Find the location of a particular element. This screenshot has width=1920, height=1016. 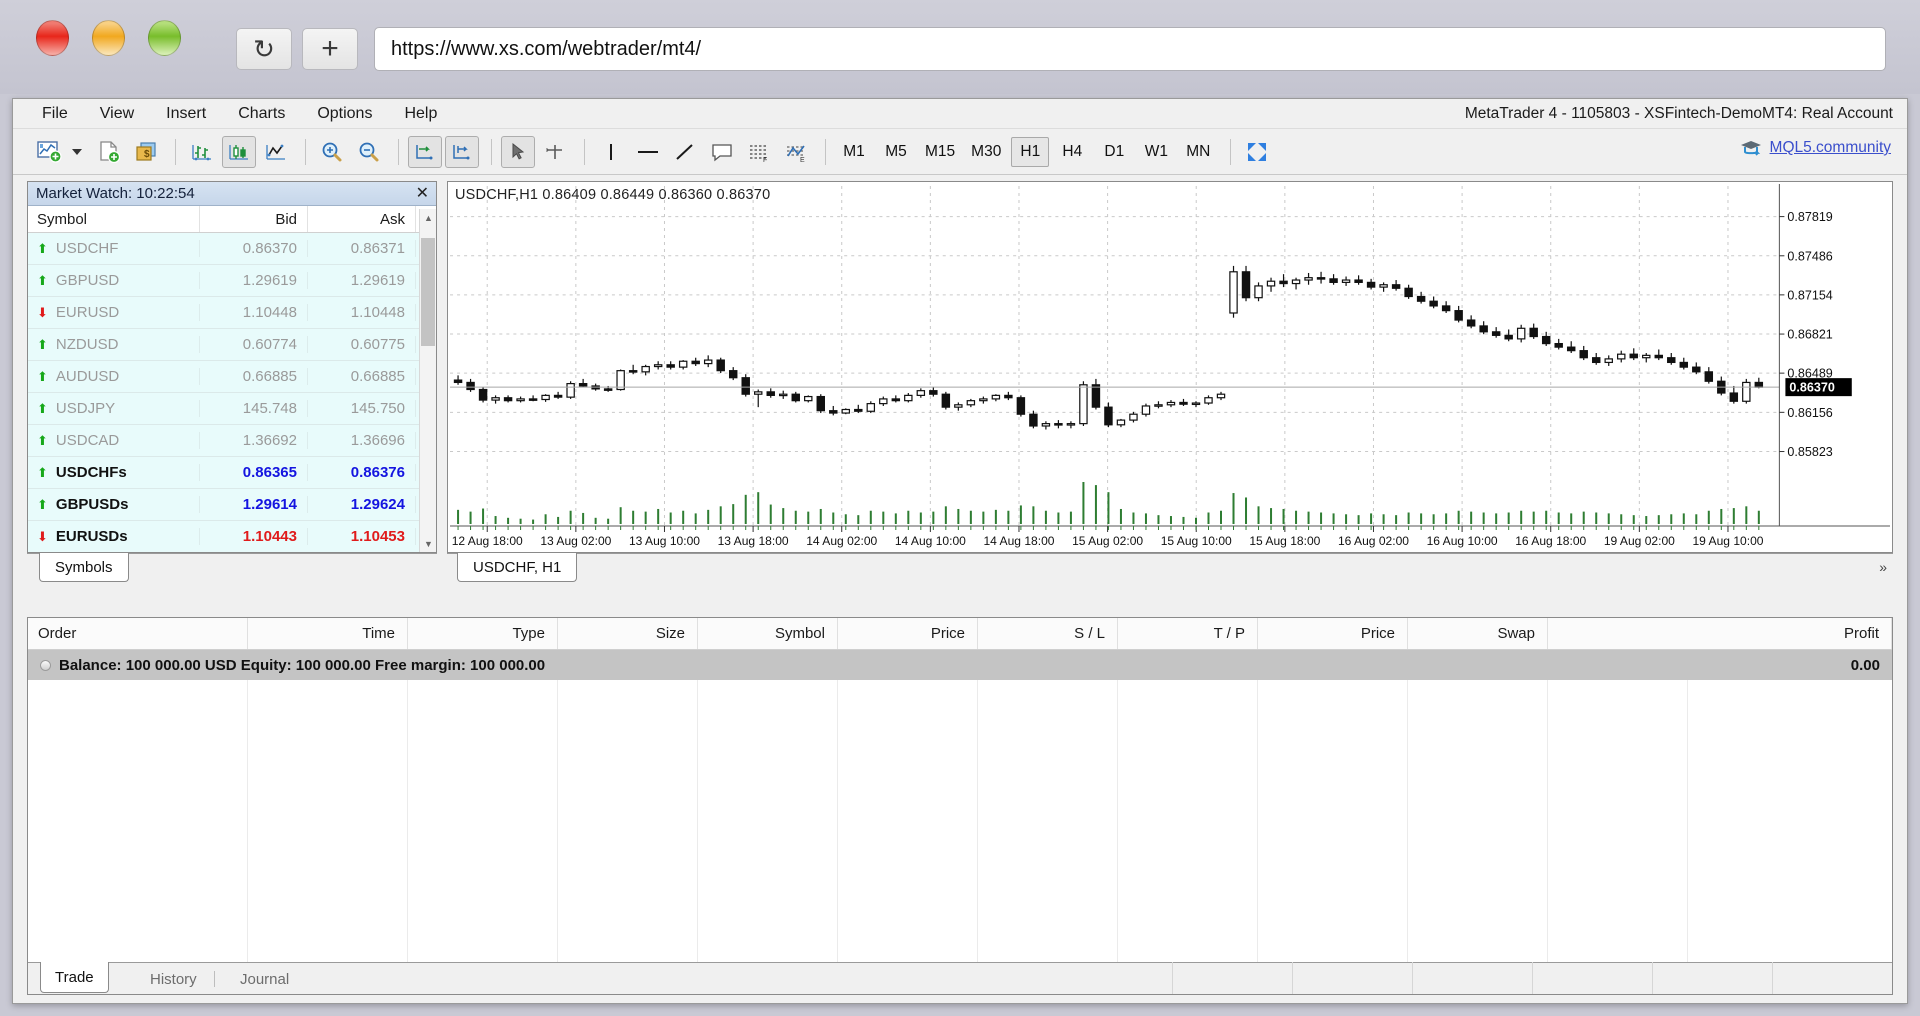

market-watch-row: ⬆ GBPUSDs 1.29614 1.29624 is located at coordinates (232, 505).